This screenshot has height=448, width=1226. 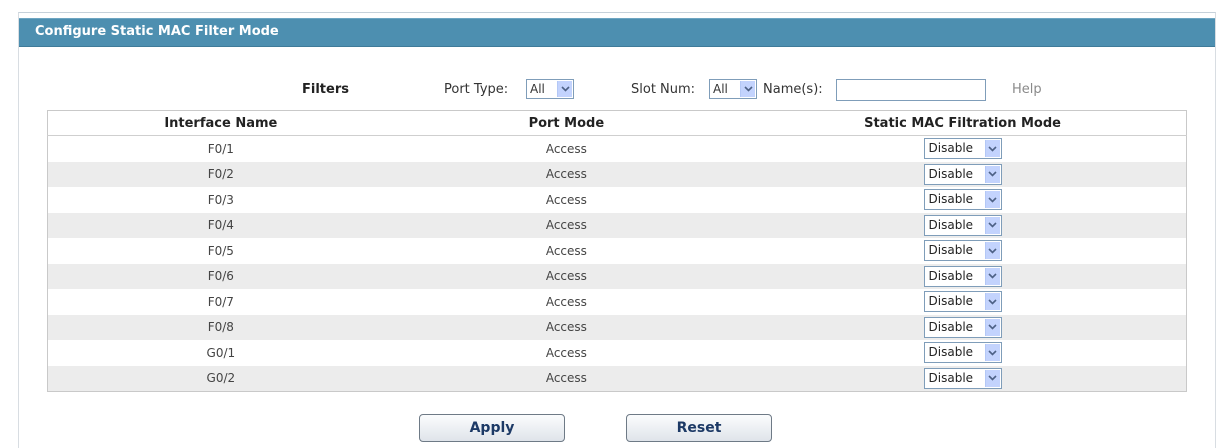 I want to click on apply-button: Apply, so click(x=492, y=428).